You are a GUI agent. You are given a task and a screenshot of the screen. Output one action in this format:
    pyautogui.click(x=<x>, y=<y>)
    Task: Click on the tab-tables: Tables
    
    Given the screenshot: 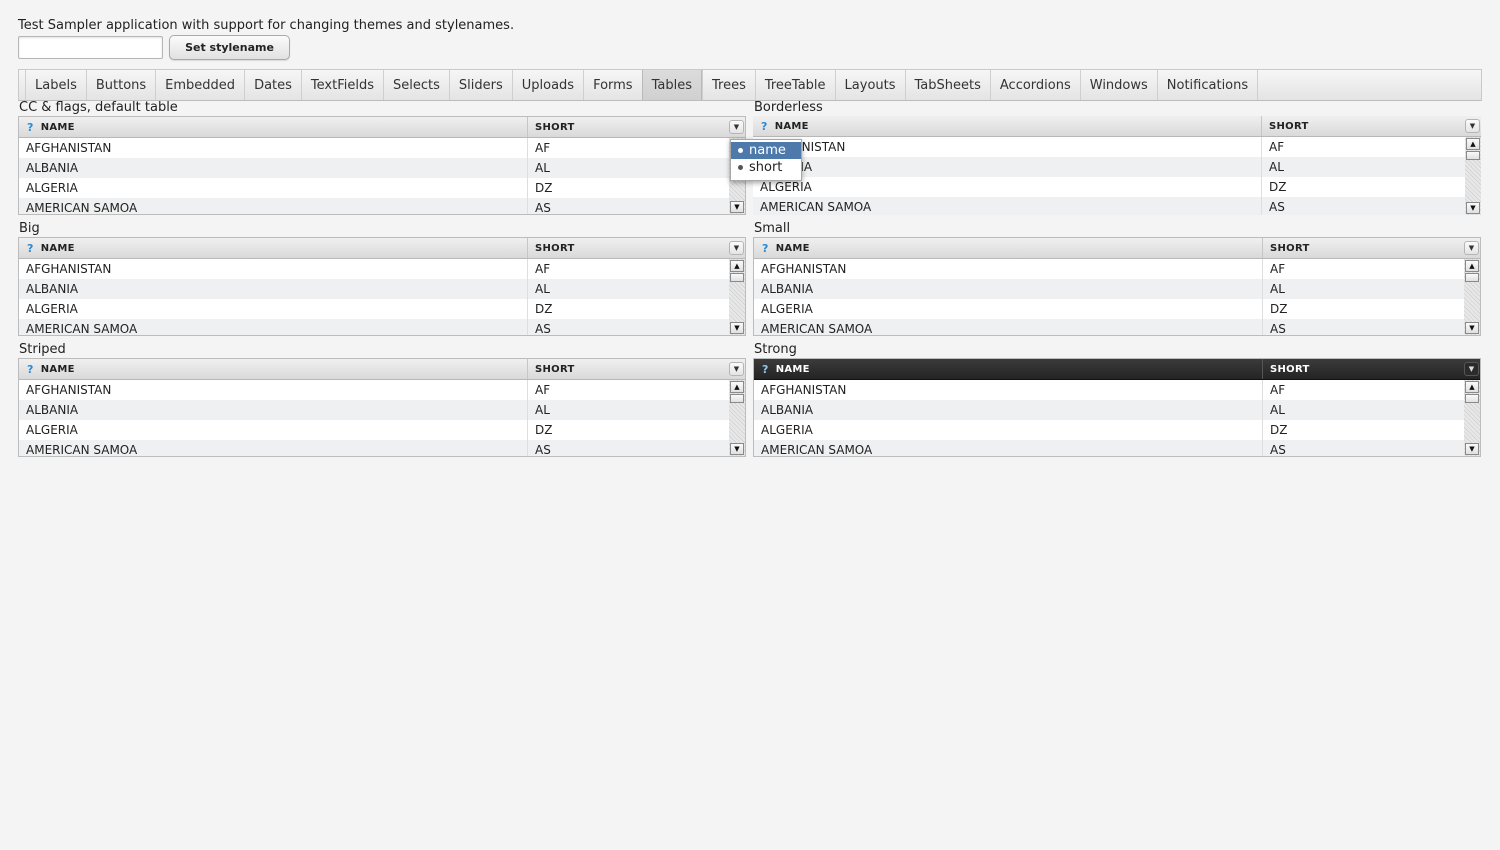 What is the action you would take?
    pyautogui.click(x=671, y=85)
    